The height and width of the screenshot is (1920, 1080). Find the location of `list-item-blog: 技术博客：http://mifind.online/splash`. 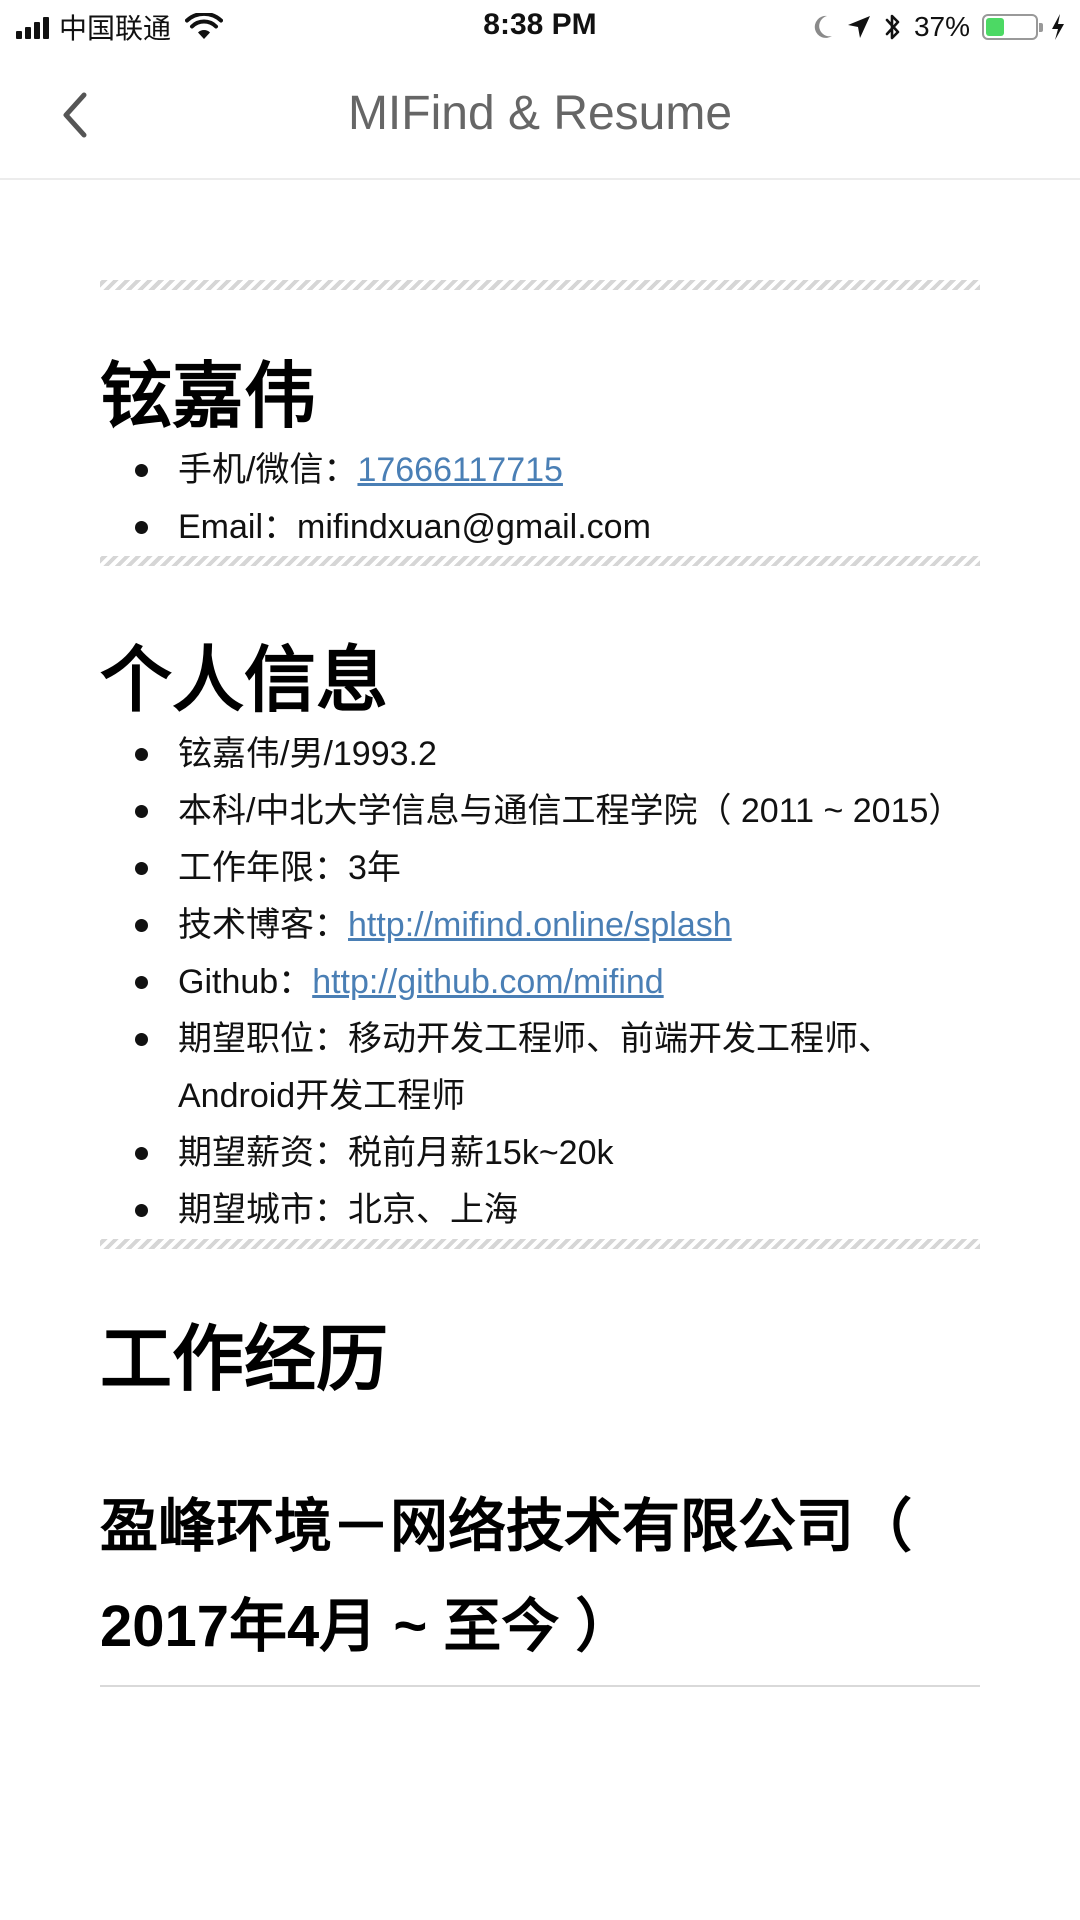

list-item-blog: 技术博客：http://mifind.online/splash is located at coordinates (540, 925).